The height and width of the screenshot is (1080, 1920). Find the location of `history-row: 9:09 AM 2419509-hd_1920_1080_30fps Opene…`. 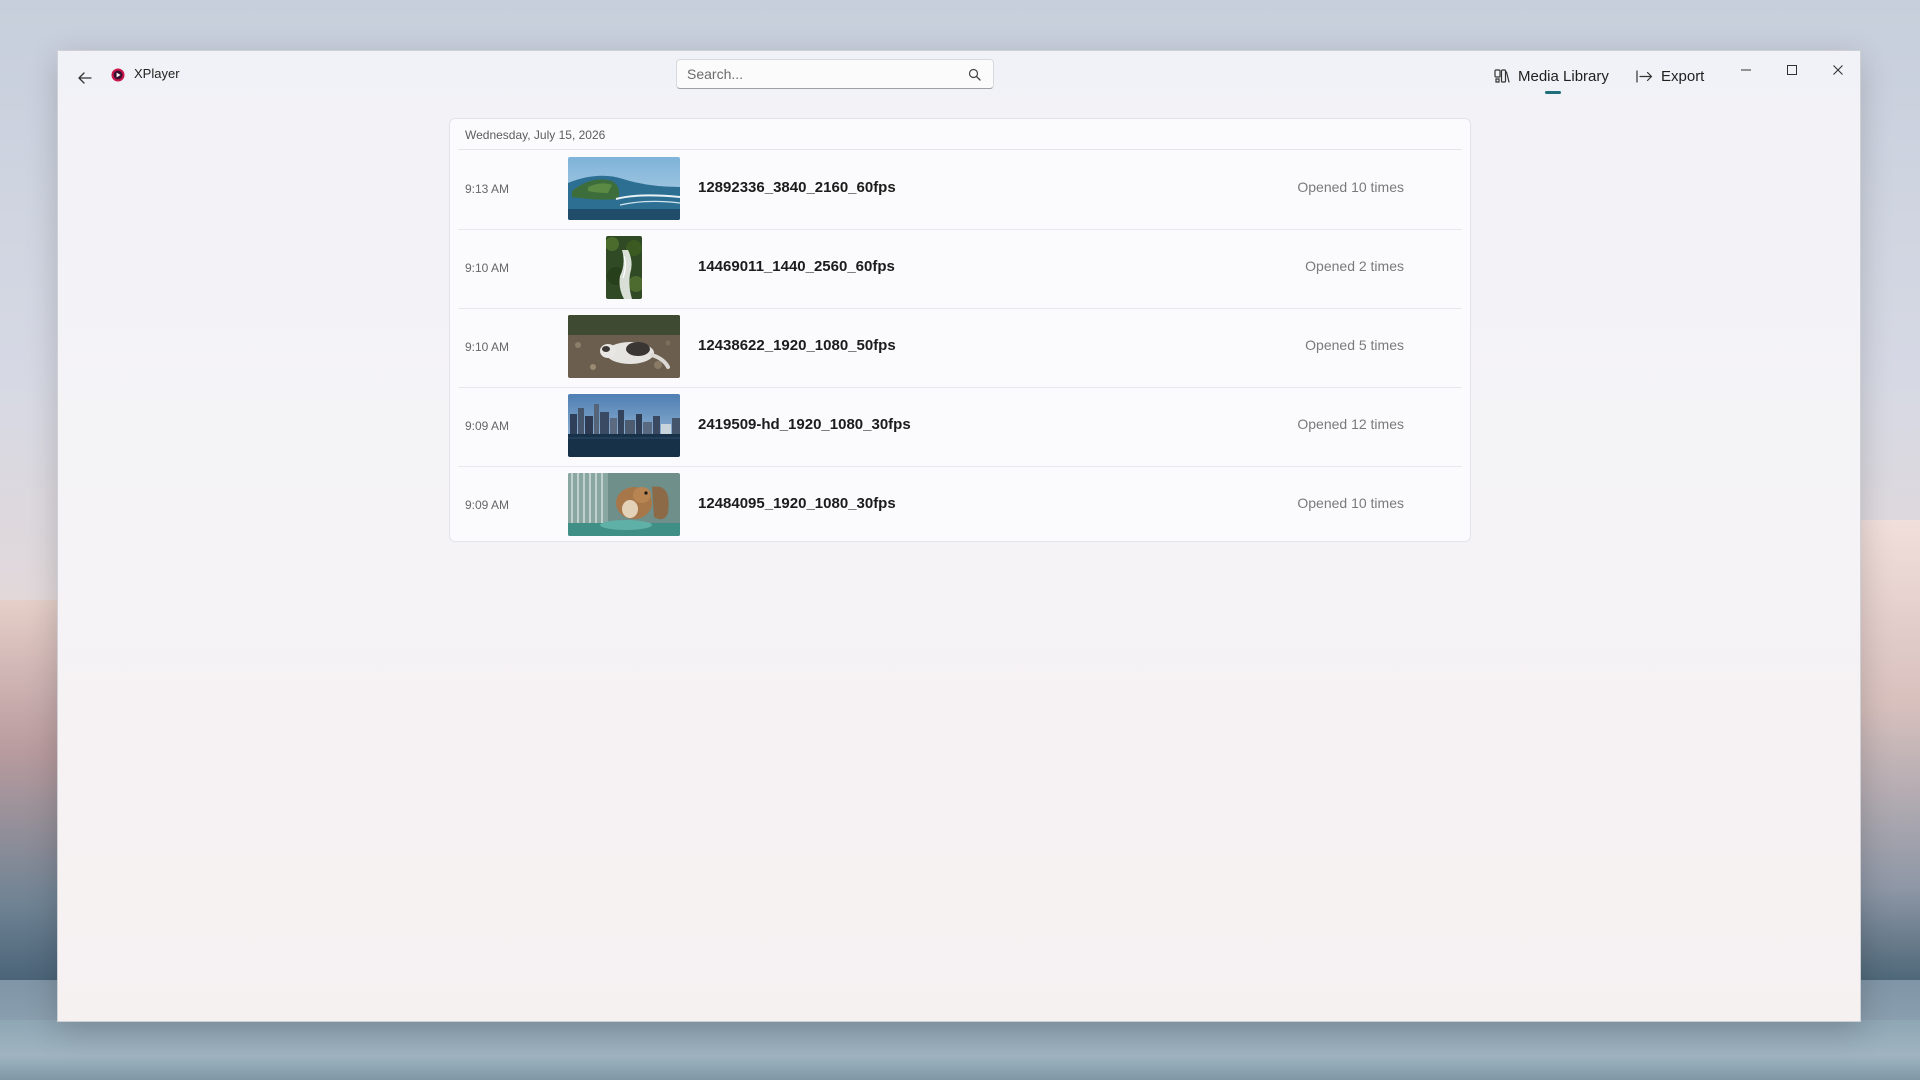

history-row: 9:09 AM 2419509-hd_1920_1080_30fps Opene… is located at coordinates (960, 427).